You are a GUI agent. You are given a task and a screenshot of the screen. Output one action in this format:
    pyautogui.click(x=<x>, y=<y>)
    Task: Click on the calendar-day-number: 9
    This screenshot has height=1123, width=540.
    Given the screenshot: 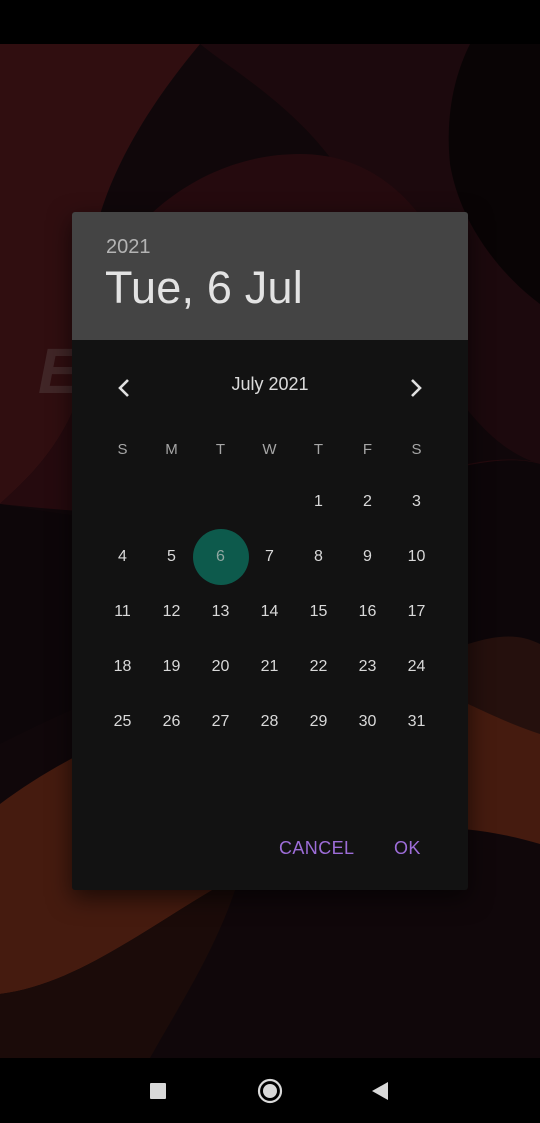 What is the action you would take?
    pyautogui.click(x=367, y=556)
    